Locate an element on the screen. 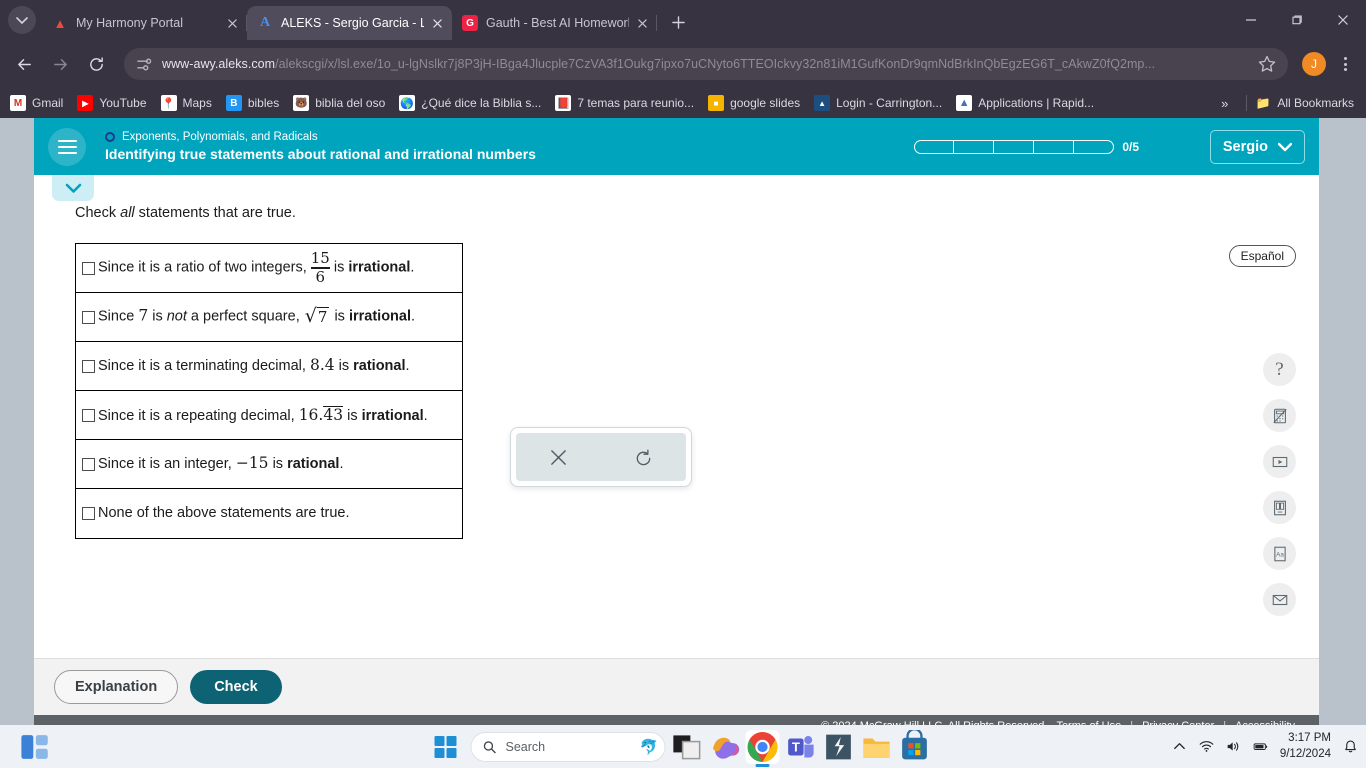  help-icon: ? is located at coordinates (1279, 369).